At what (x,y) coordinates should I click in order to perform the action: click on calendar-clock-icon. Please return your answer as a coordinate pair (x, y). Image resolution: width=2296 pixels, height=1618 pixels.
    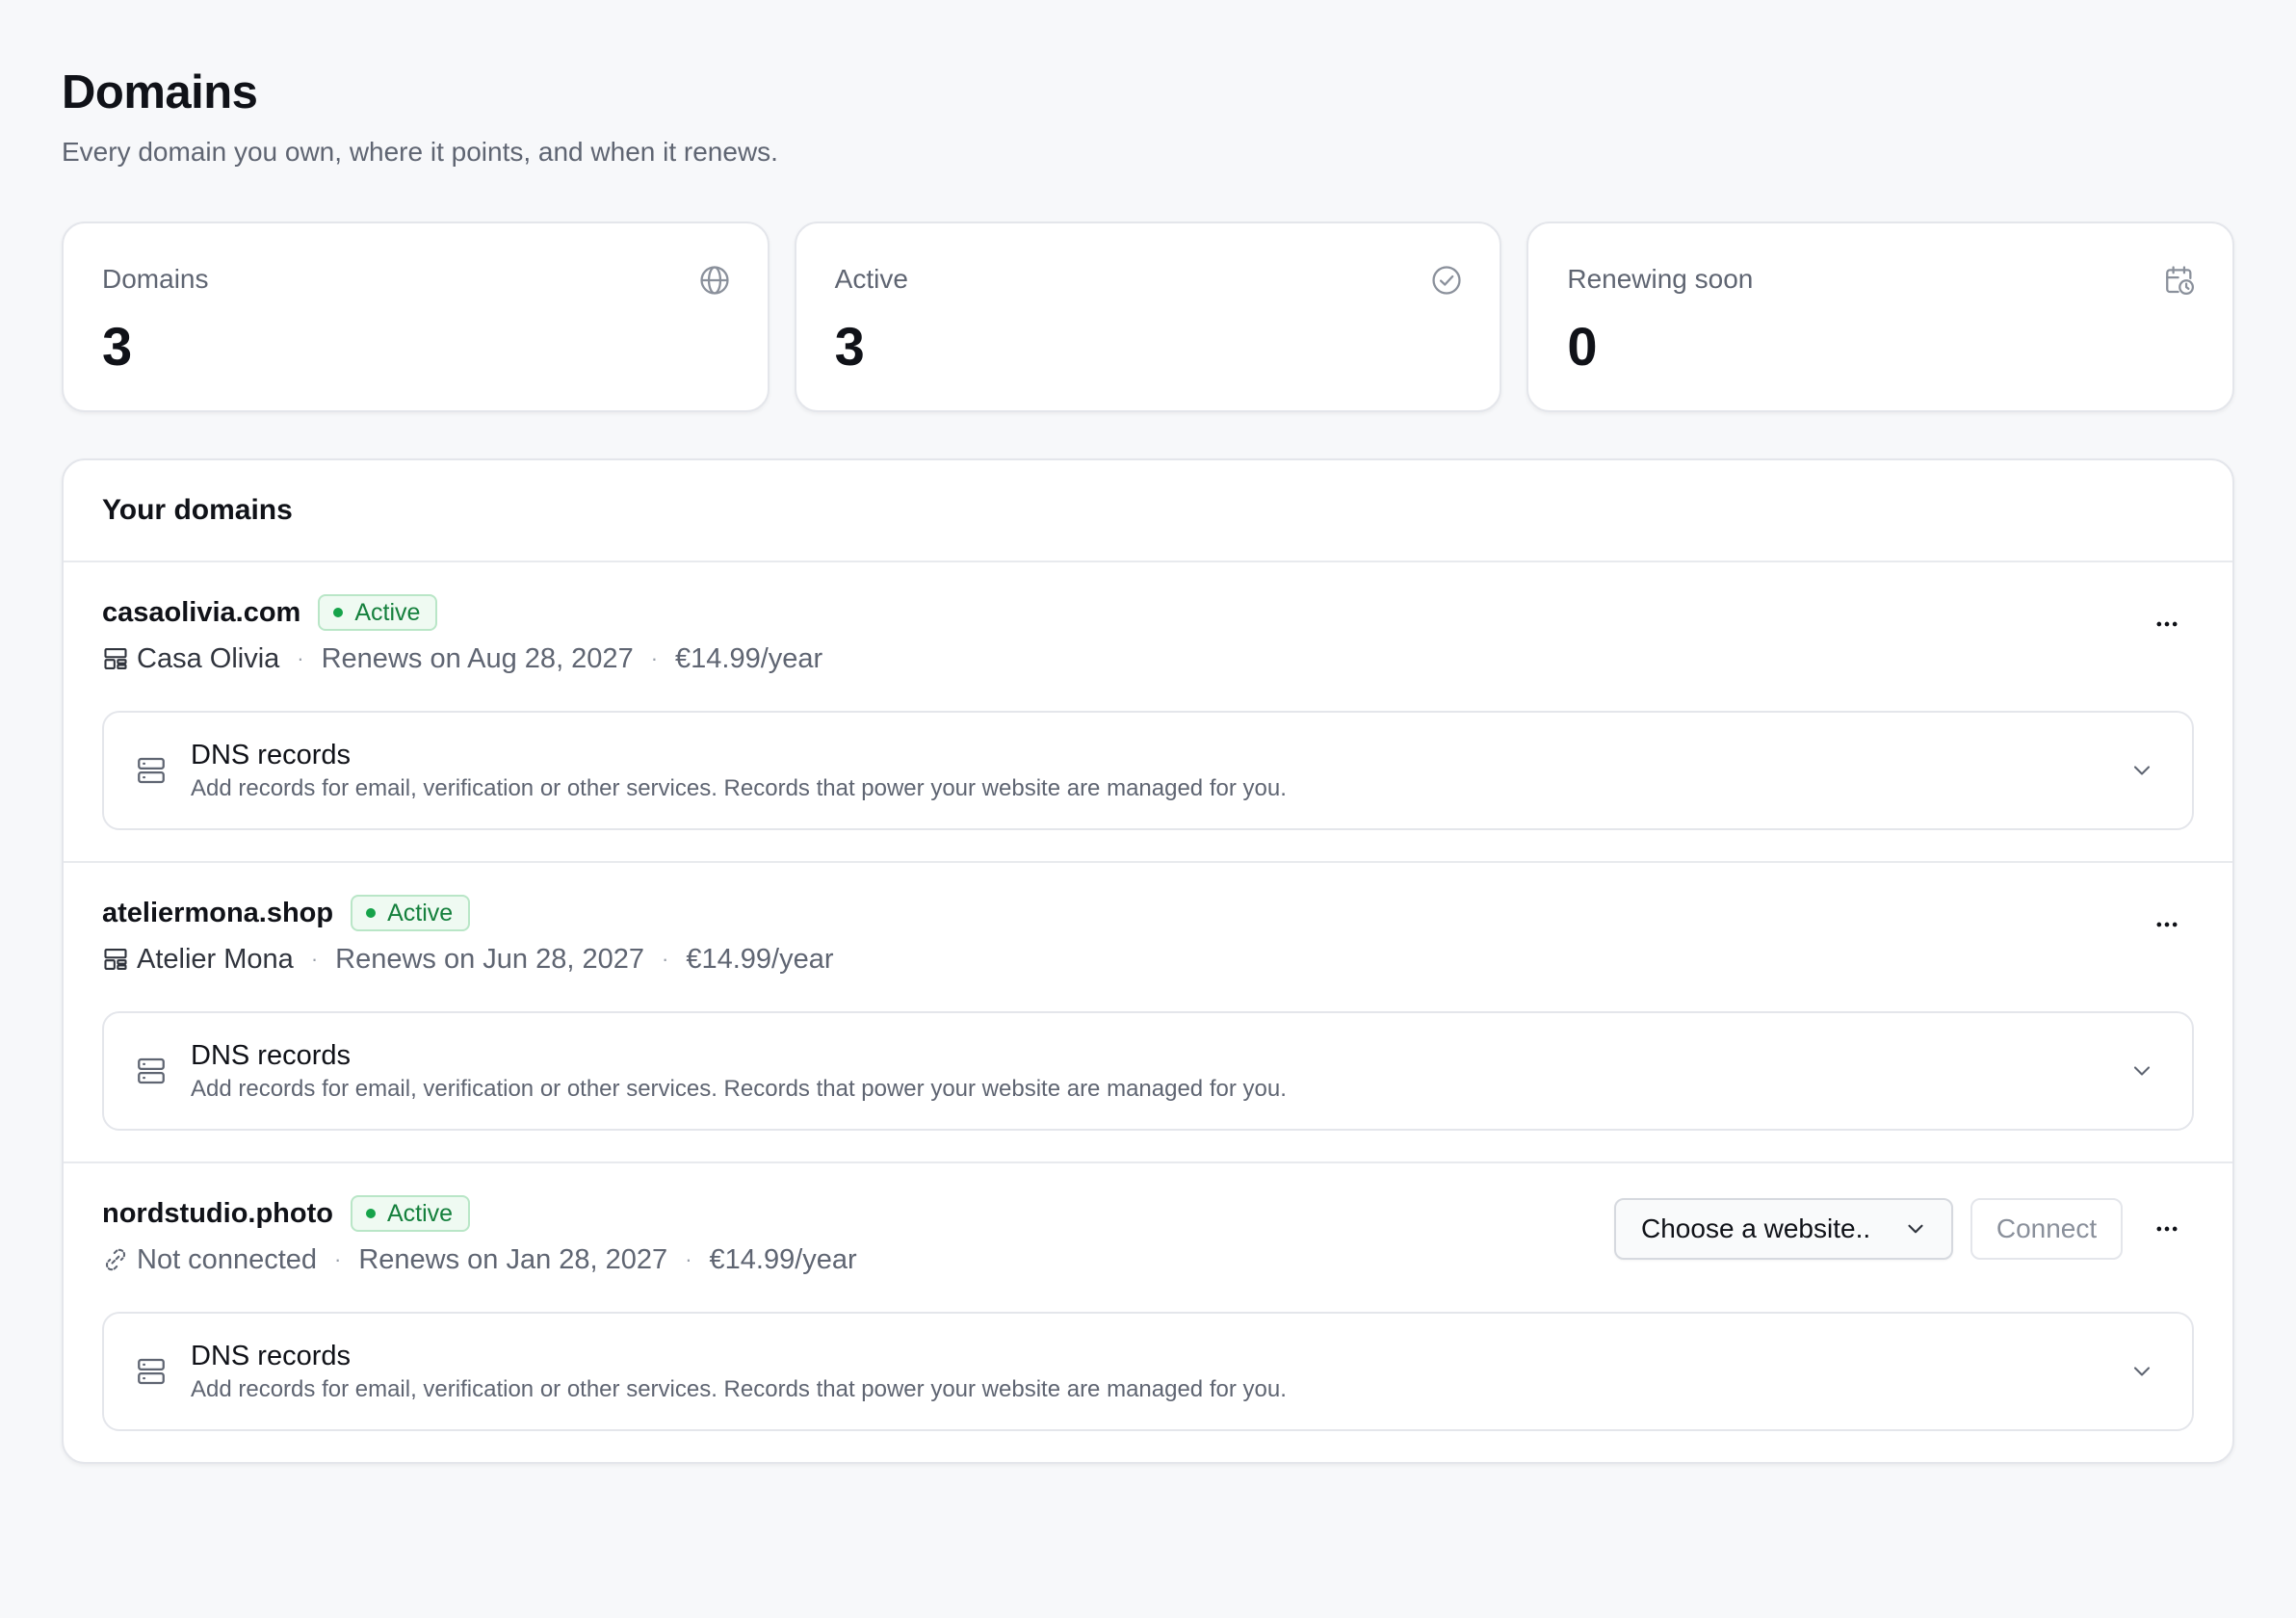
    Looking at the image, I should click on (2180, 281).